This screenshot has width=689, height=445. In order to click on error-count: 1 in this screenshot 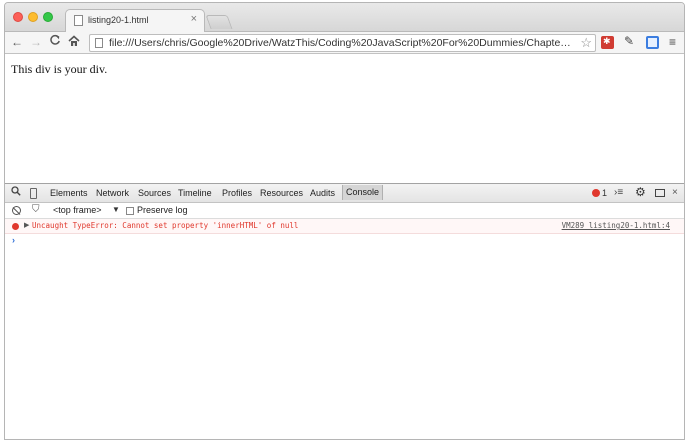, I will do `click(604, 193)`.